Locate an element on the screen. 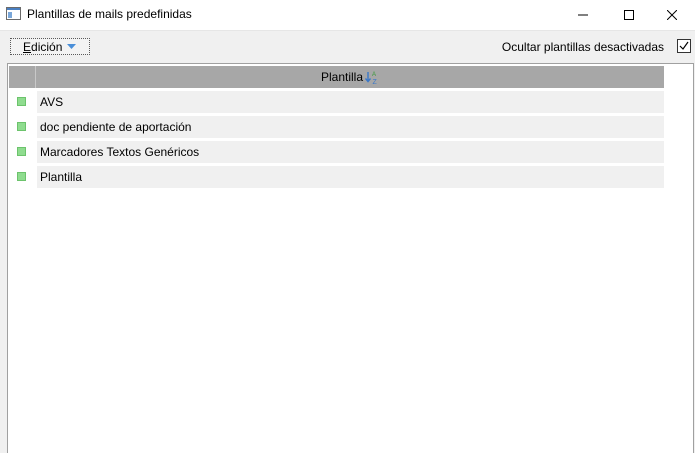 This screenshot has width=695, height=453. svg-text: A is located at coordinates (374, 75).